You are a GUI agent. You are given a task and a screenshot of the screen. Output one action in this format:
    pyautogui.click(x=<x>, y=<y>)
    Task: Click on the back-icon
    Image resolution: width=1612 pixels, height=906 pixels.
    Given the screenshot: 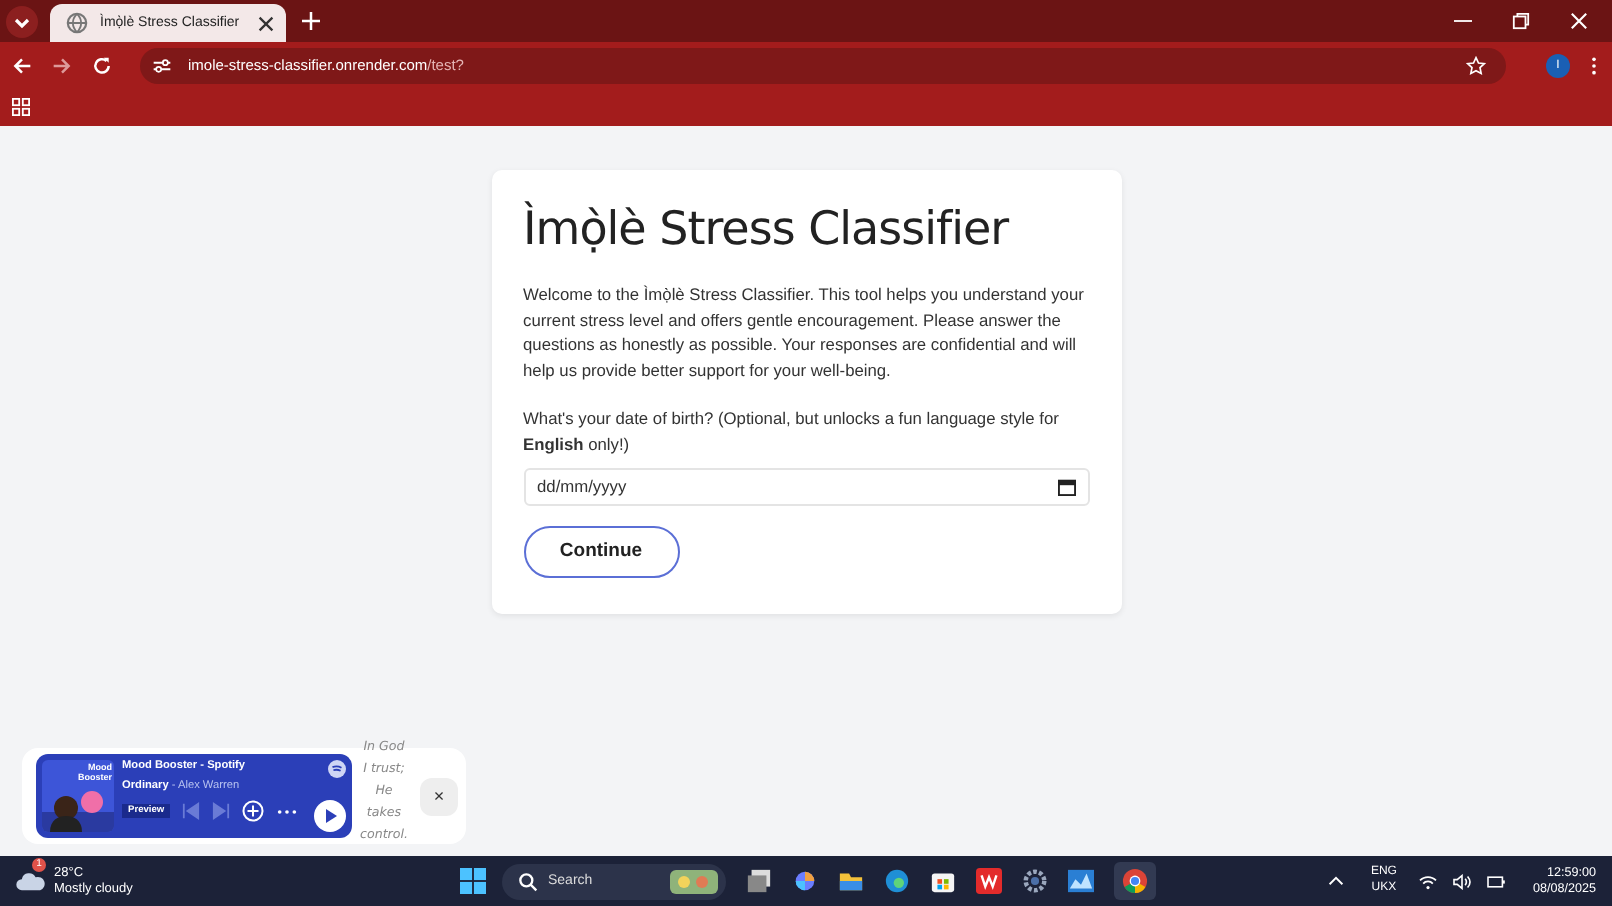 What is the action you would take?
    pyautogui.click(x=22, y=65)
    